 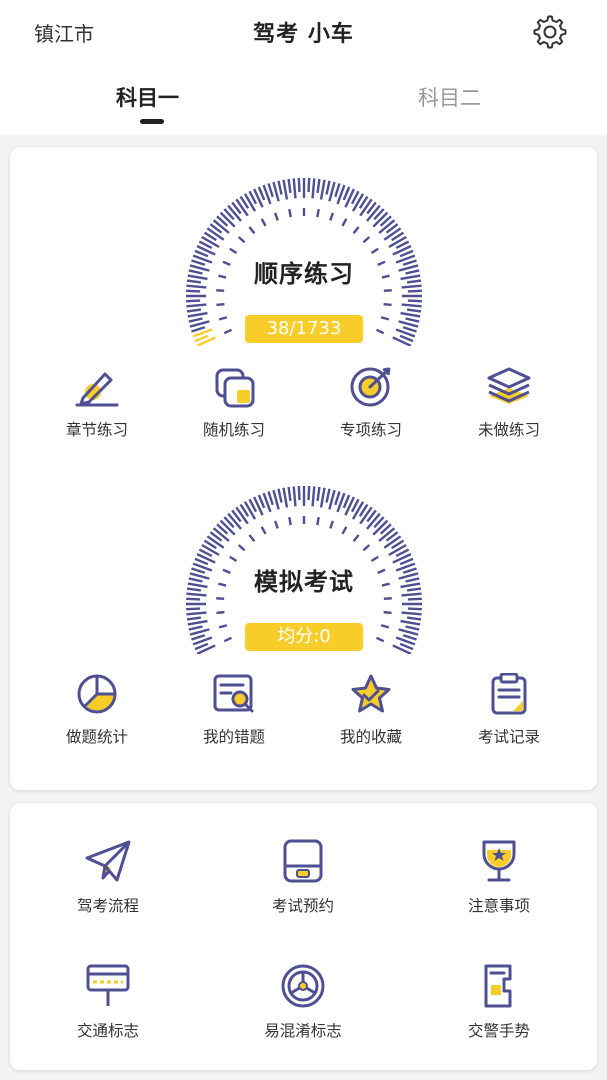 I want to click on exam-booking-label: 考试预约, so click(x=302, y=906).